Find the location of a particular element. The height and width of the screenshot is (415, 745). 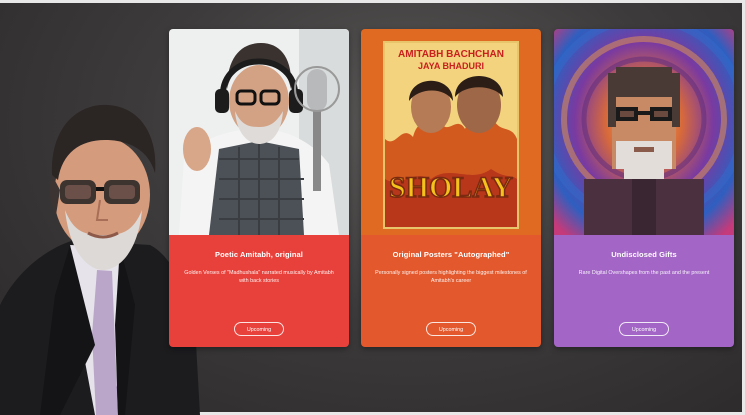

card-image-sholay-poster: AMITABH BACHCHAN JAYA BHADURI SHOLAY is located at coordinates (451, 132).